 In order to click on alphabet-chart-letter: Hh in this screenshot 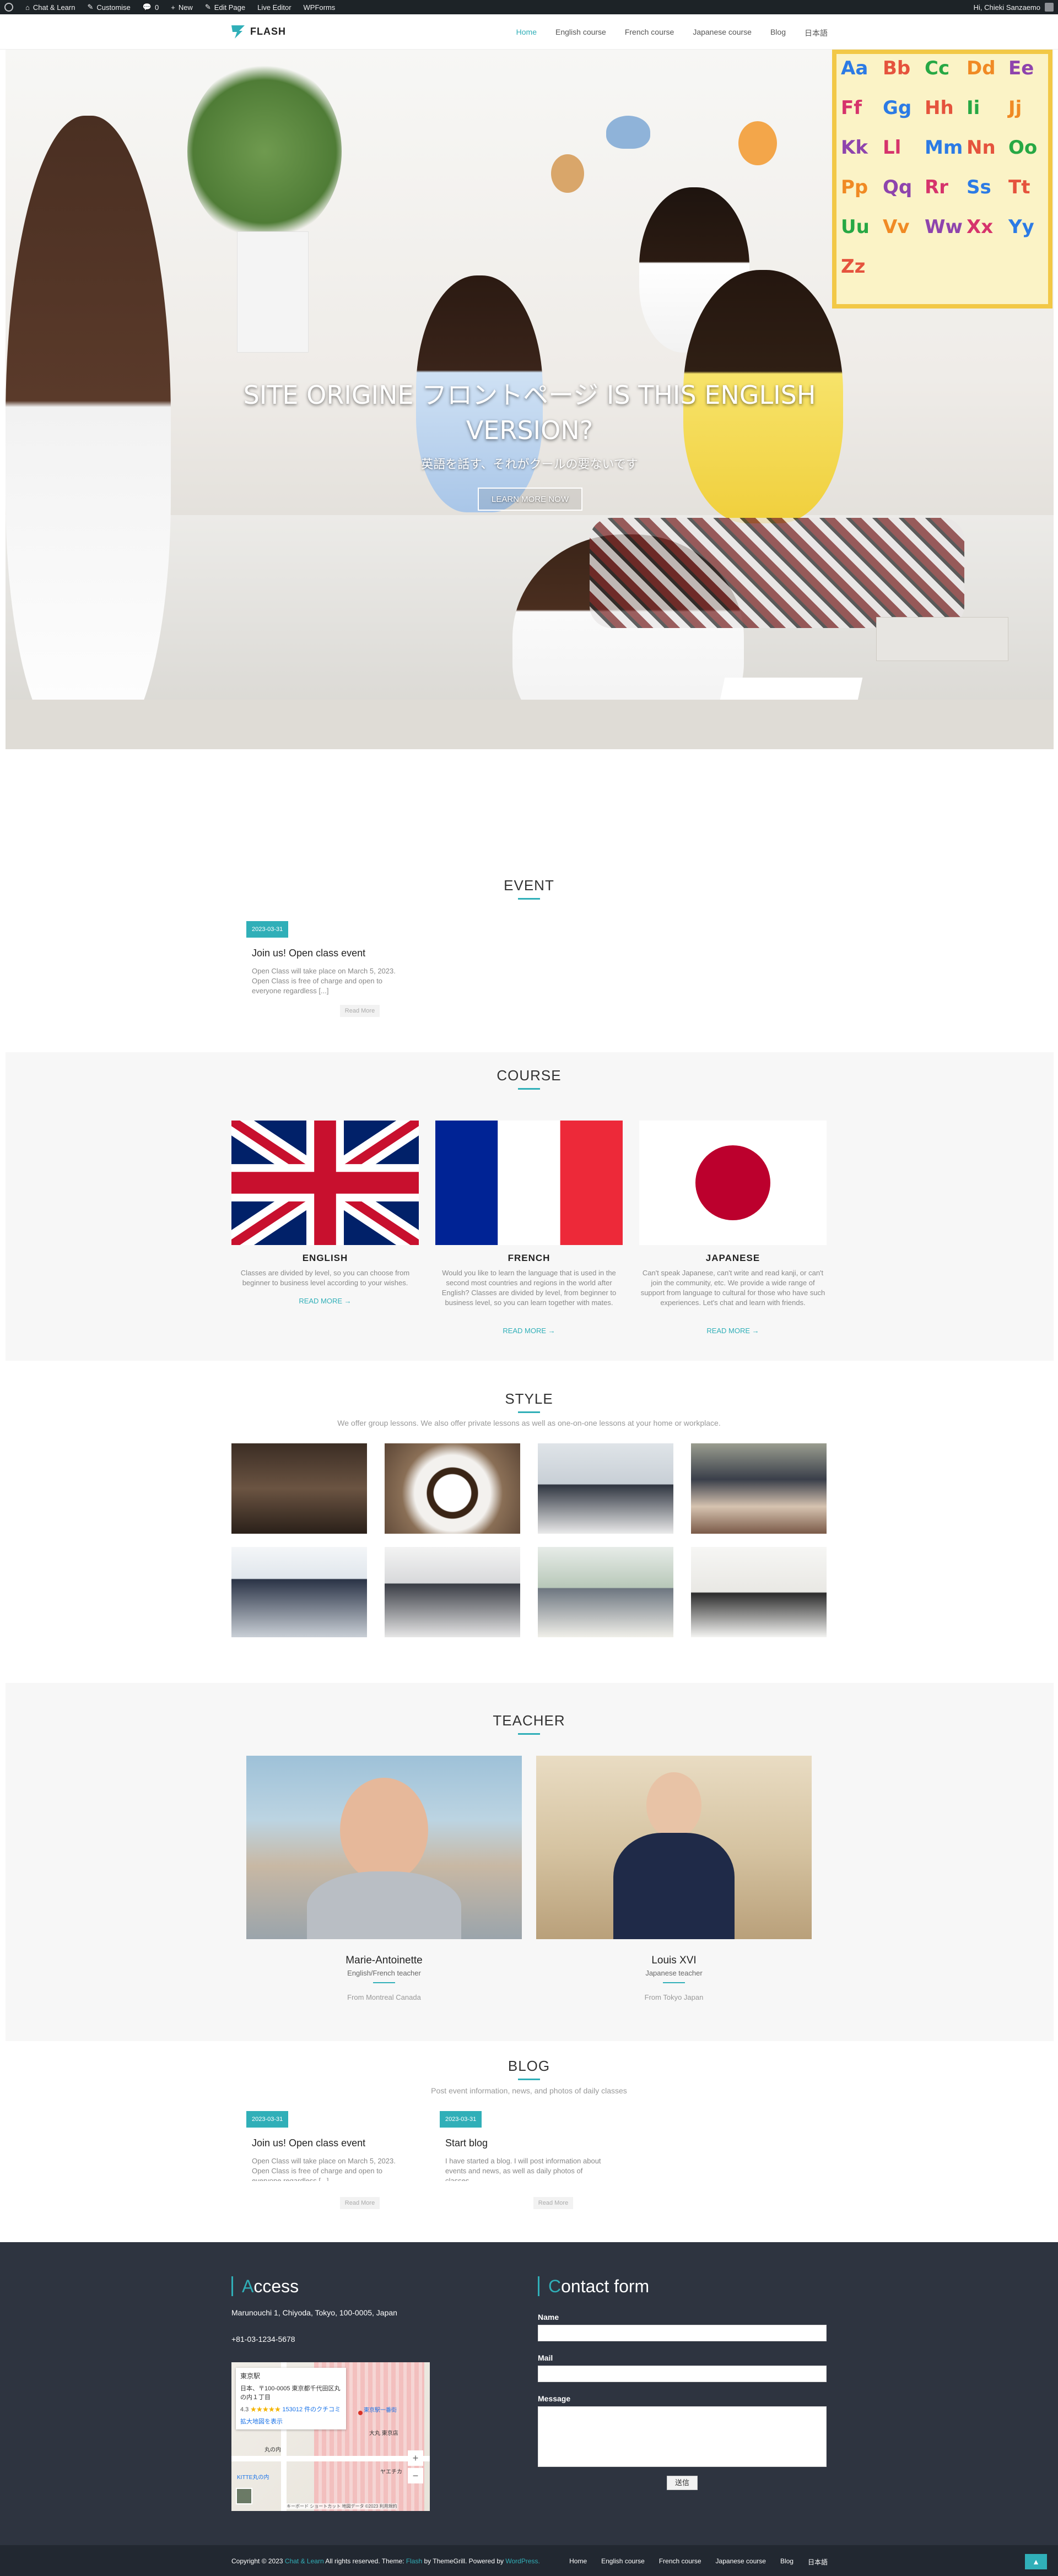, I will do `click(939, 108)`.